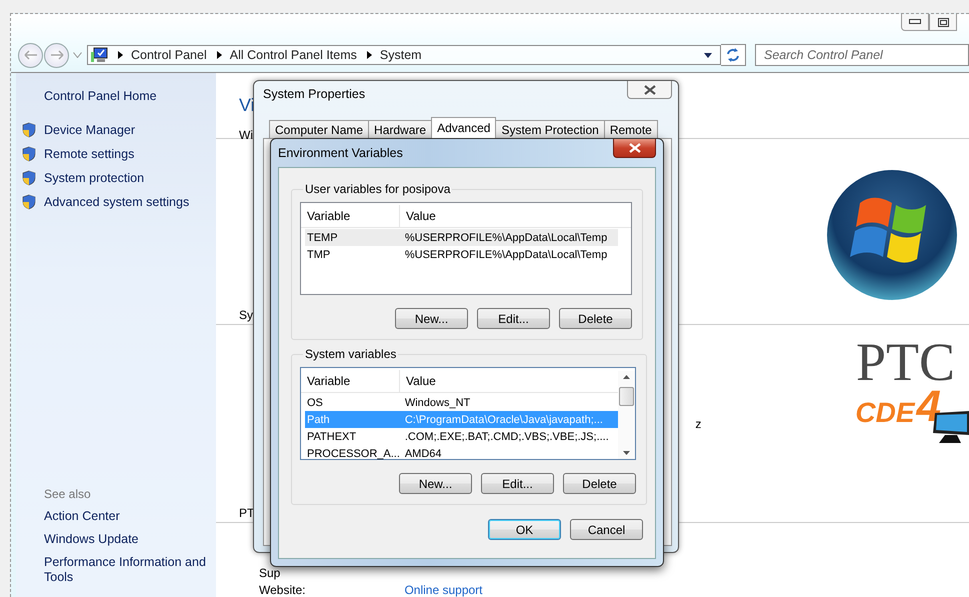 Image resolution: width=969 pixels, height=597 pixels. What do you see at coordinates (130, 96) in the screenshot?
I see `sidebar-link: Control Panel Home` at bounding box center [130, 96].